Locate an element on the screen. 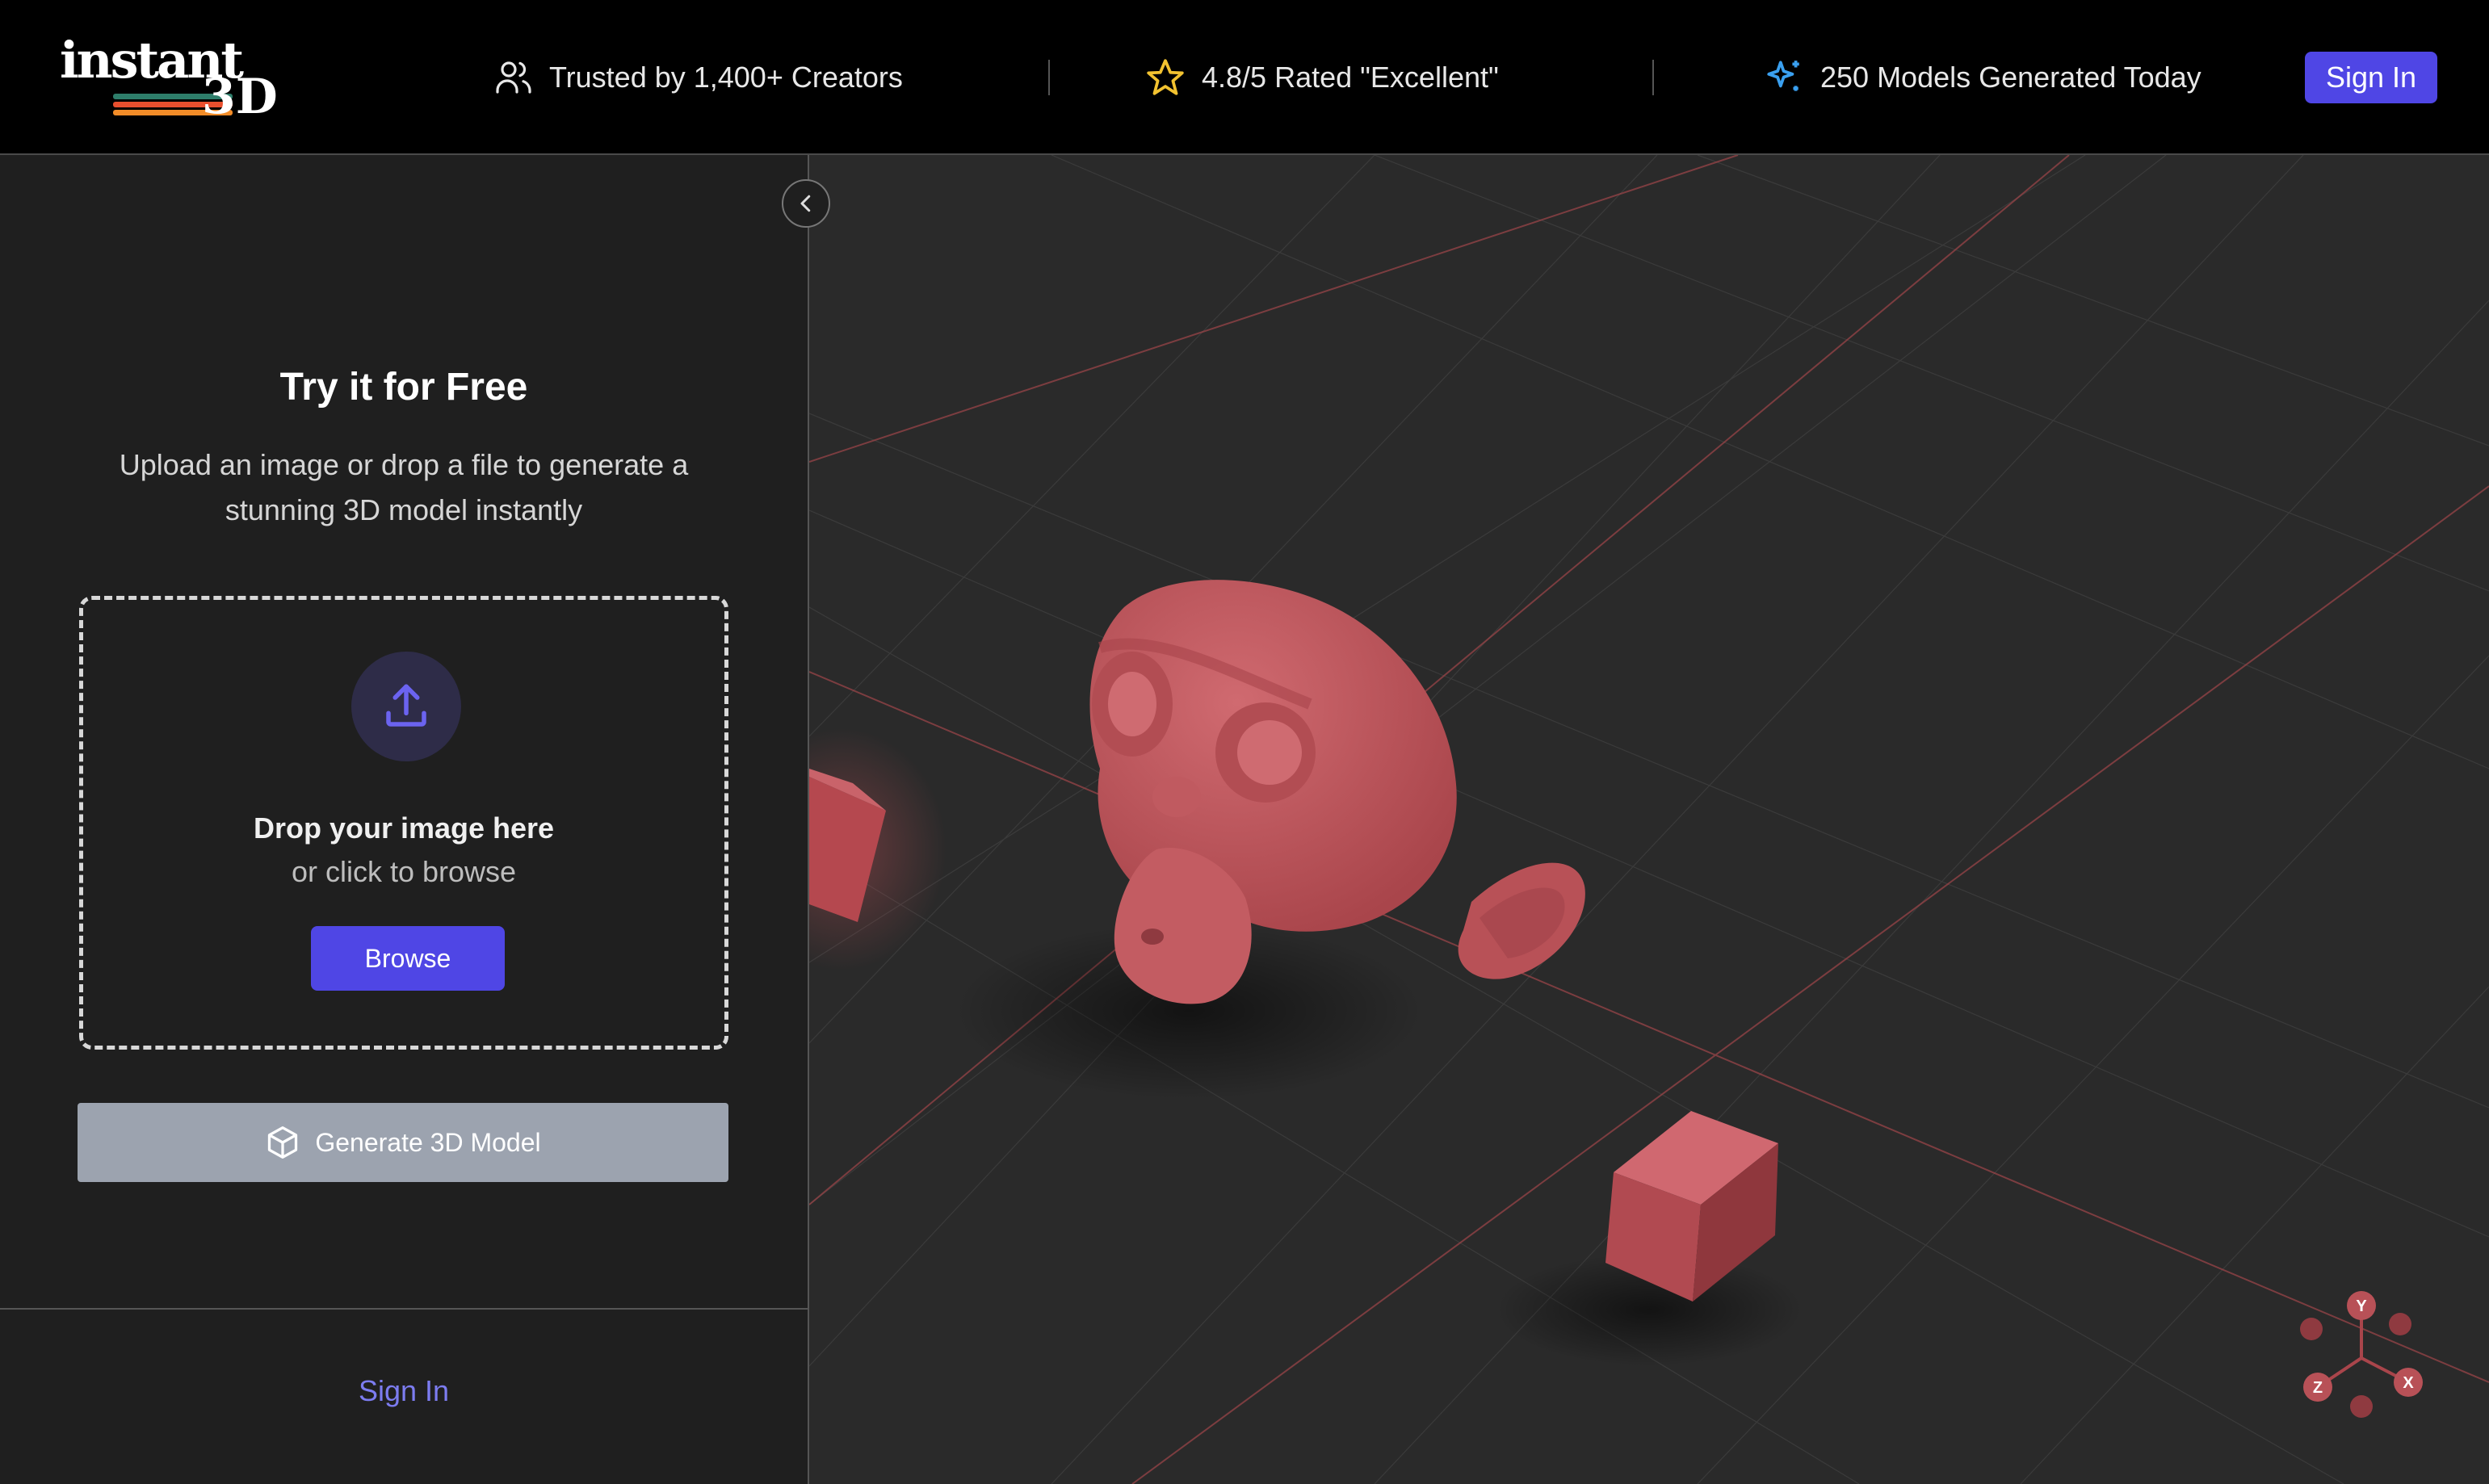 This screenshot has height=1484, width=2489. browse-button: Browse is located at coordinates (408, 958).